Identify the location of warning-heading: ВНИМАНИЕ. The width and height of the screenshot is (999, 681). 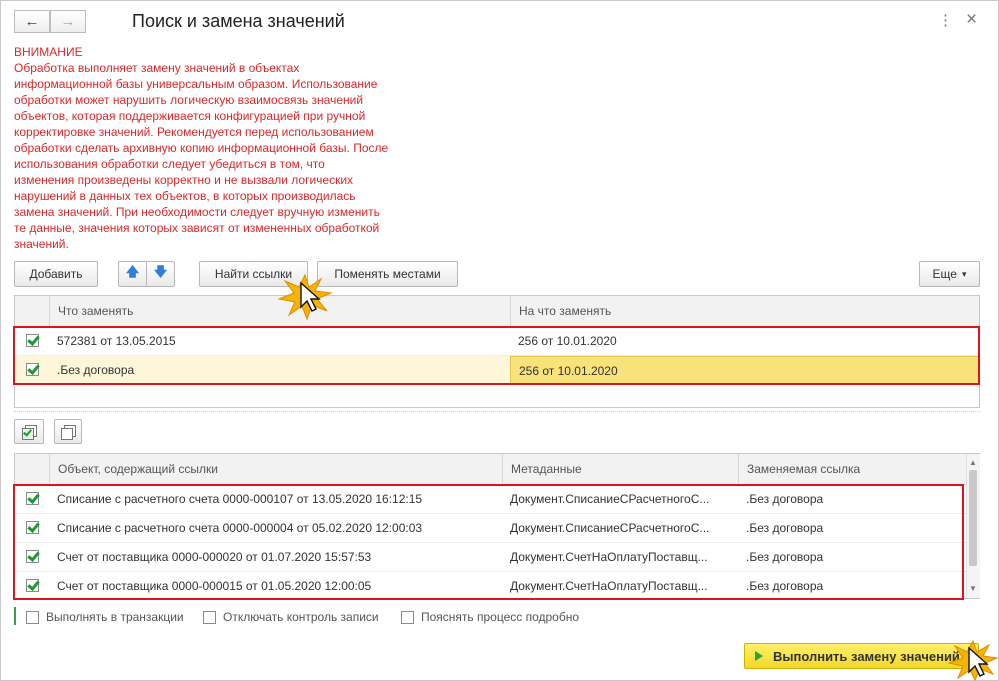
(48, 52).